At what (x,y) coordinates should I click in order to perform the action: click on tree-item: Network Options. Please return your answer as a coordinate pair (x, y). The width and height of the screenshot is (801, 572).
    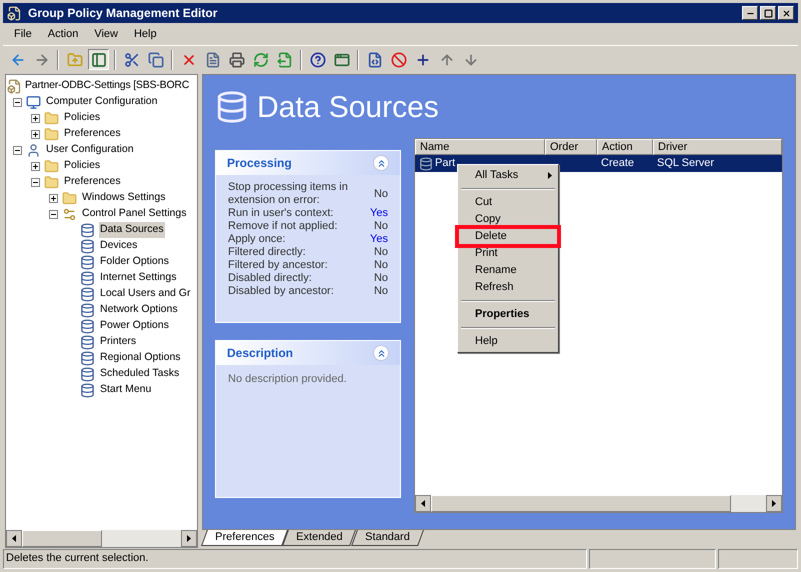
    Looking at the image, I should click on (139, 310).